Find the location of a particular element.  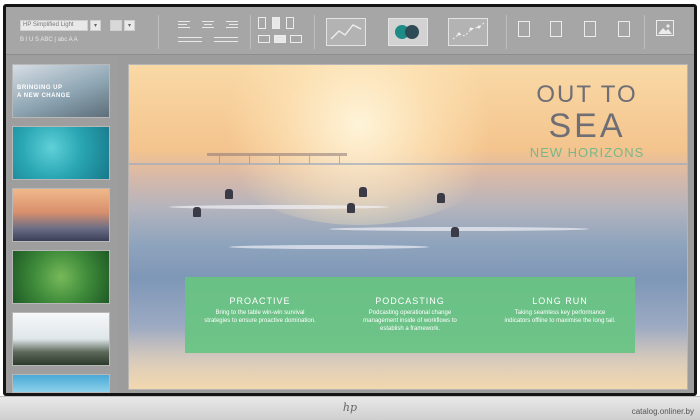

hp-logo: hp is located at coordinates (350, 407).